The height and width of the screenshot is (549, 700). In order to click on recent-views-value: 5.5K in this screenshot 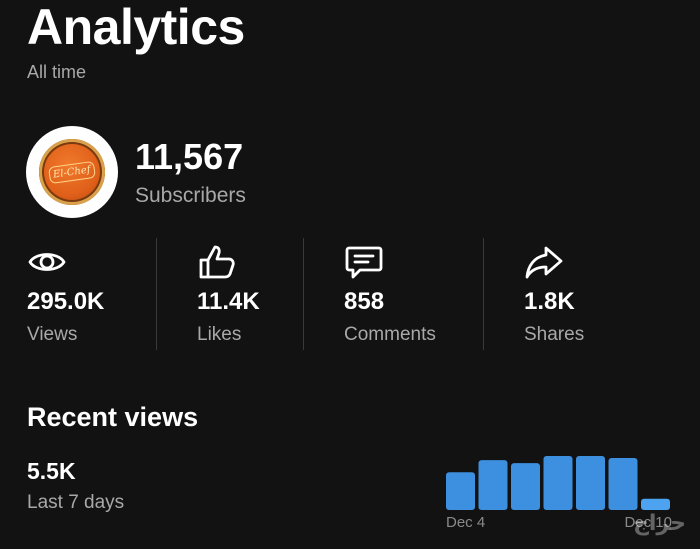, I will do `click(51, 471)`.